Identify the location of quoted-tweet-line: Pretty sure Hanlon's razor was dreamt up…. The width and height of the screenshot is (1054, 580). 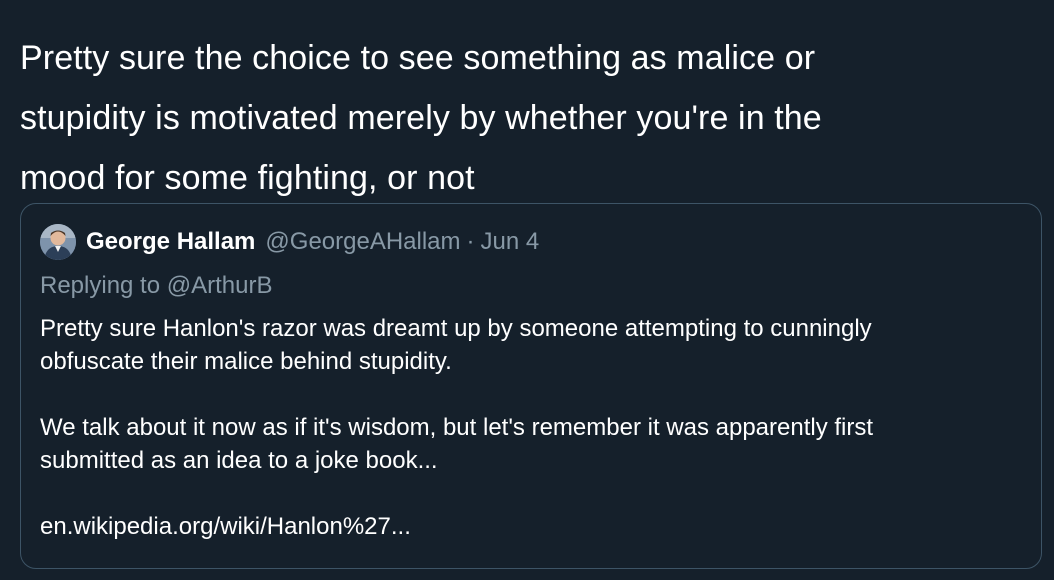
(456, 328).